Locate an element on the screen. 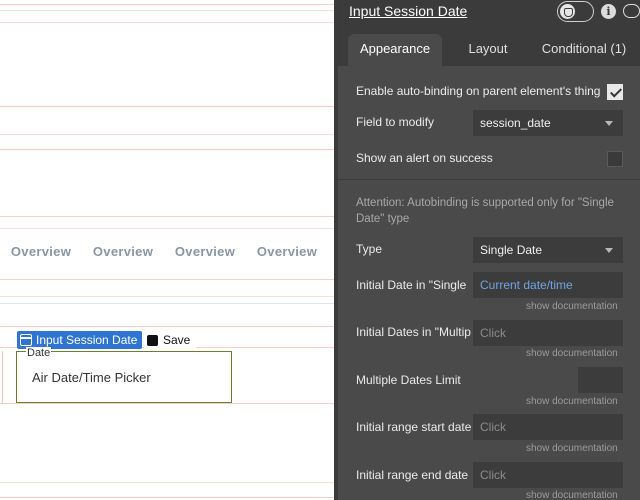 The width and height of the screenshot is (640, 500). initial-date-label: Initial Date in "Single is located at coordinates (411, 285).